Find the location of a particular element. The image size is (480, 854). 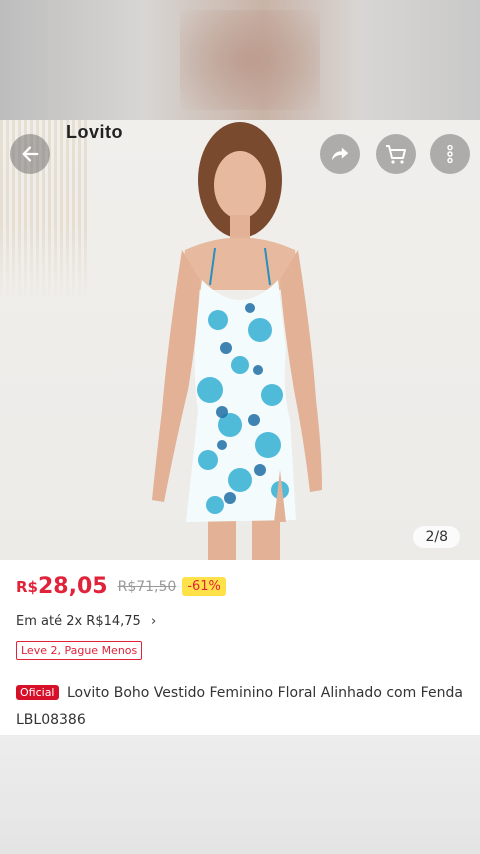

official-badge: Oficial is located at coordinates (37, 692).